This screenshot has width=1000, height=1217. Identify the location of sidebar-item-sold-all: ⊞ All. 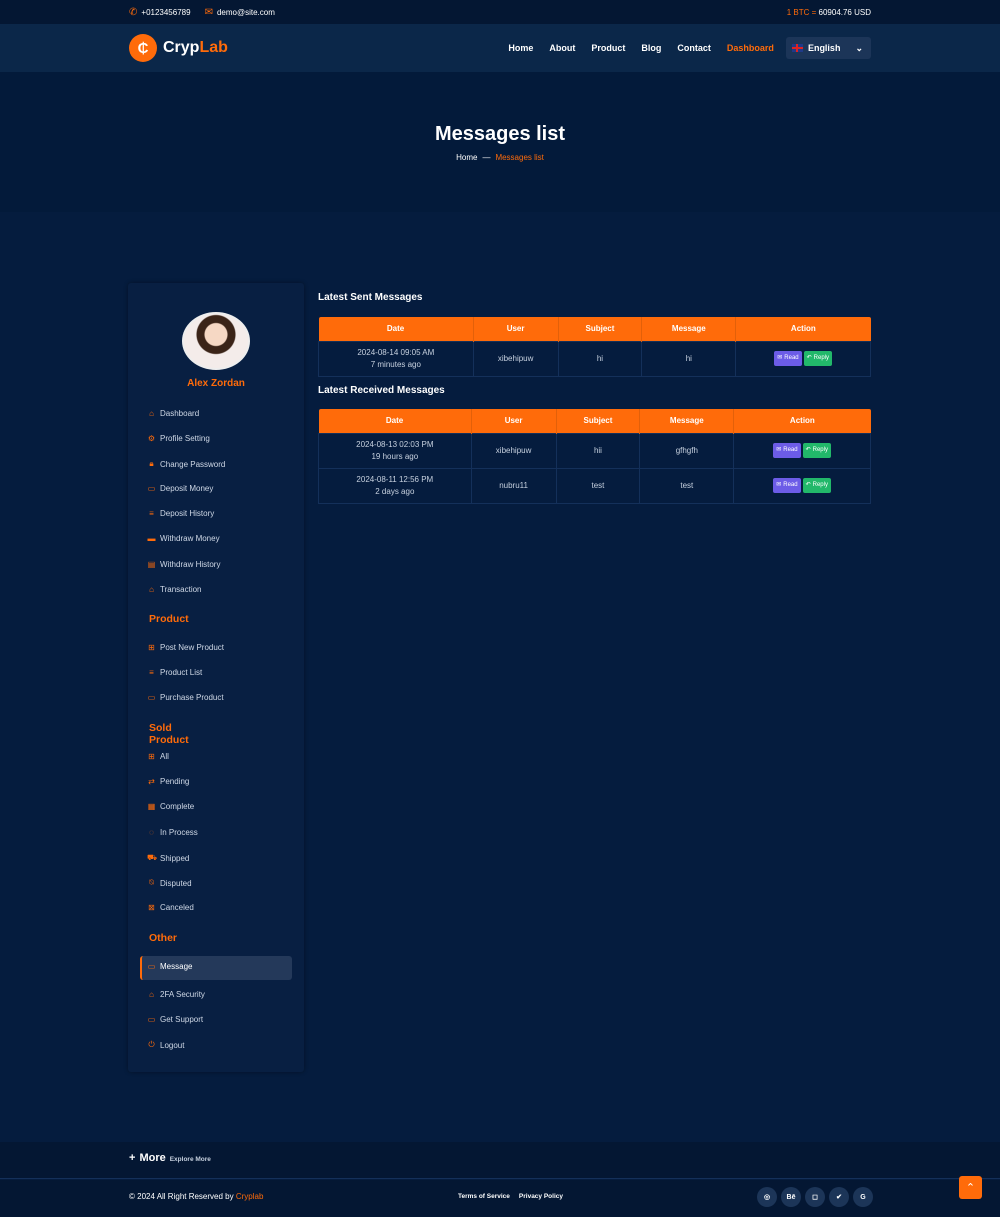
(158, 756).